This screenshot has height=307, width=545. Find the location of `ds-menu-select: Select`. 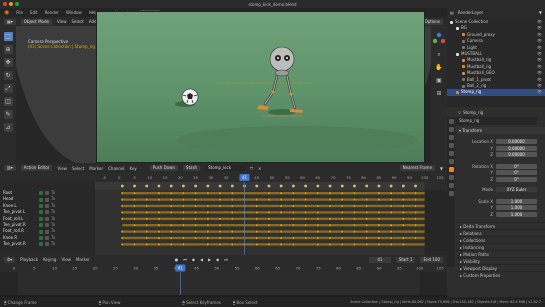

ds-menu-select: Select is located at coordinates (78, 168).